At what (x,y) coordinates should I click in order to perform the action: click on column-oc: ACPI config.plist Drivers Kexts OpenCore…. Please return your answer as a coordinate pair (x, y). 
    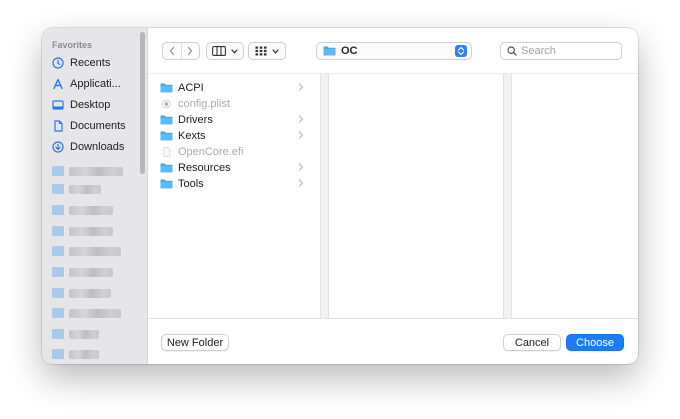
    Looking at the image, I should click on (230, 196).